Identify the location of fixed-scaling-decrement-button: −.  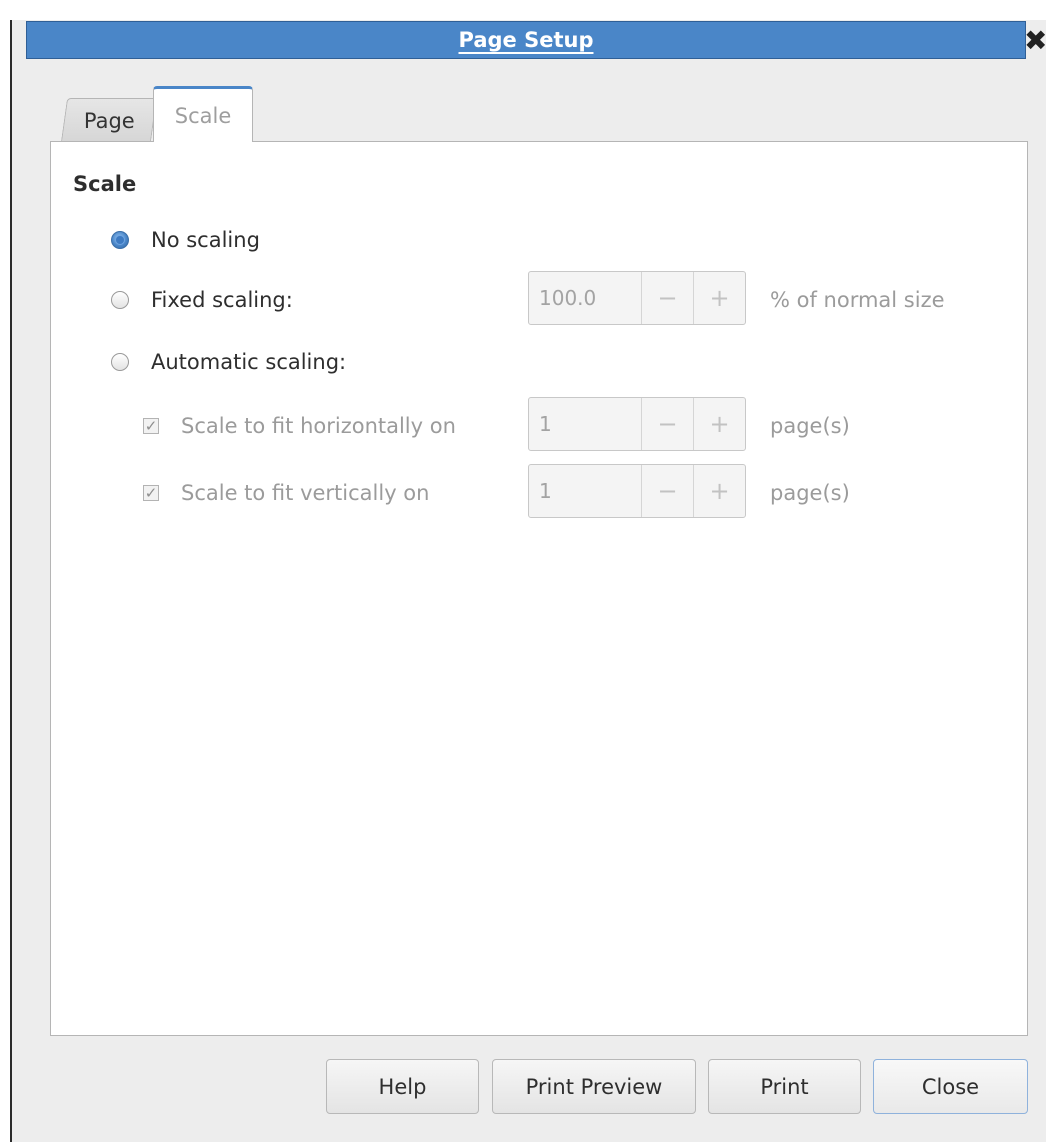
(667, 298).